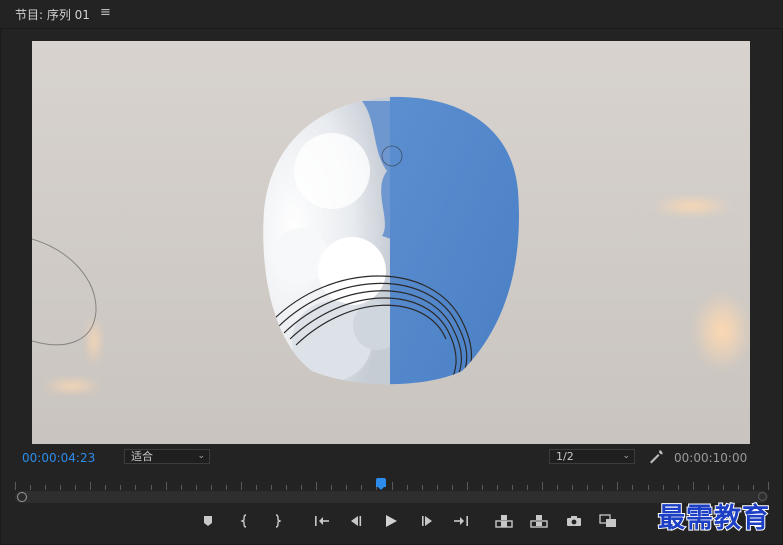 This screenshot has height=545, width=783. I want to click on step-forward-icon, so click(427, 521).